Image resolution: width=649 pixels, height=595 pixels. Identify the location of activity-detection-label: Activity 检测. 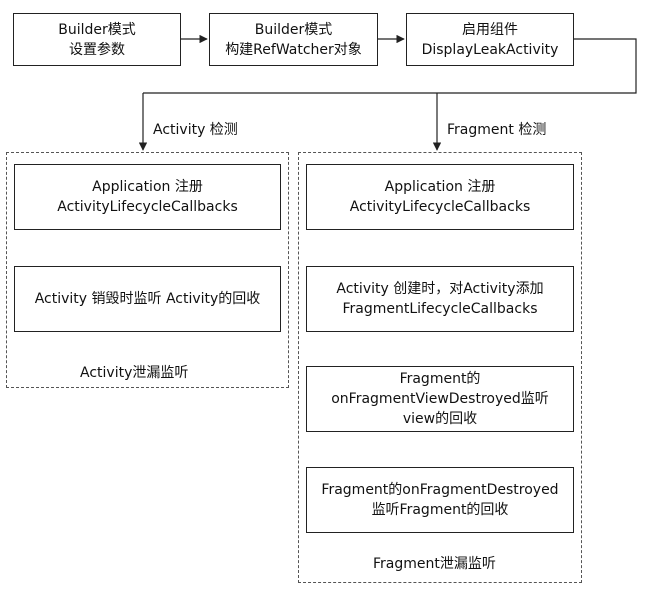
(195, 130).